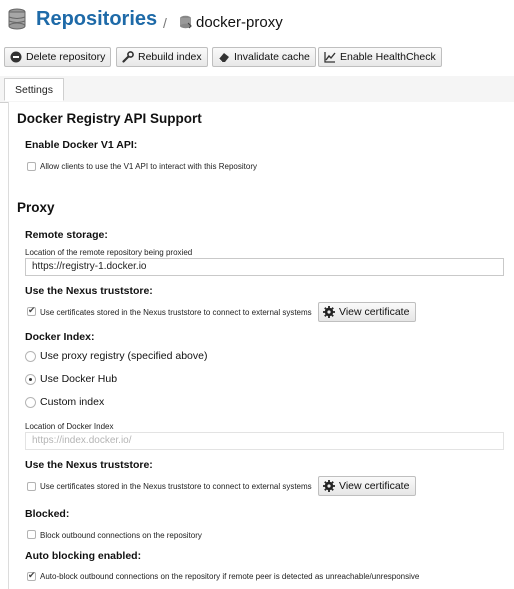  What do you see at coordinates (31, 534) in the screenshot?
I see `blocked-checkbox` at bounding box center [31, 534].